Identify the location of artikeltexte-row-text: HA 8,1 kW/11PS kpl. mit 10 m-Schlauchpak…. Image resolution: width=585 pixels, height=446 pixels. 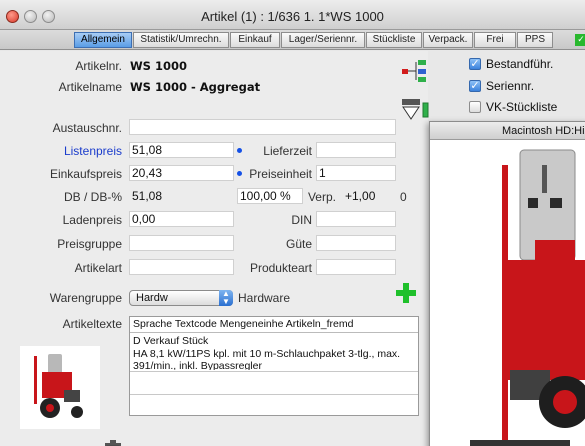
(266, 354).